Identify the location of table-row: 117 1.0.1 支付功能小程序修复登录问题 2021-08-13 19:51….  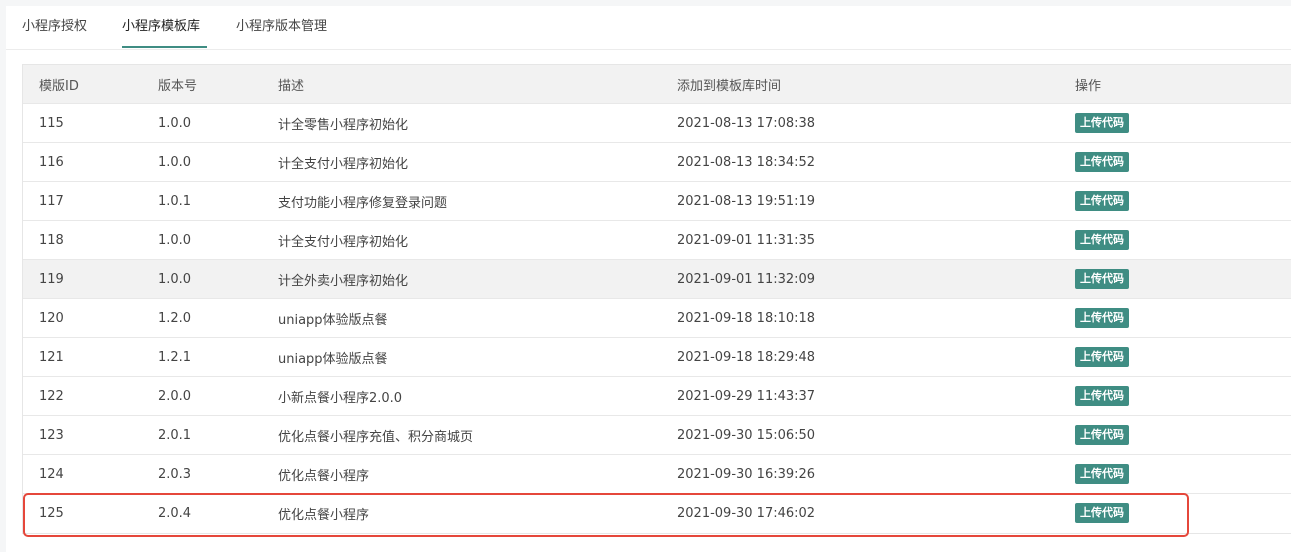
(657, 201).